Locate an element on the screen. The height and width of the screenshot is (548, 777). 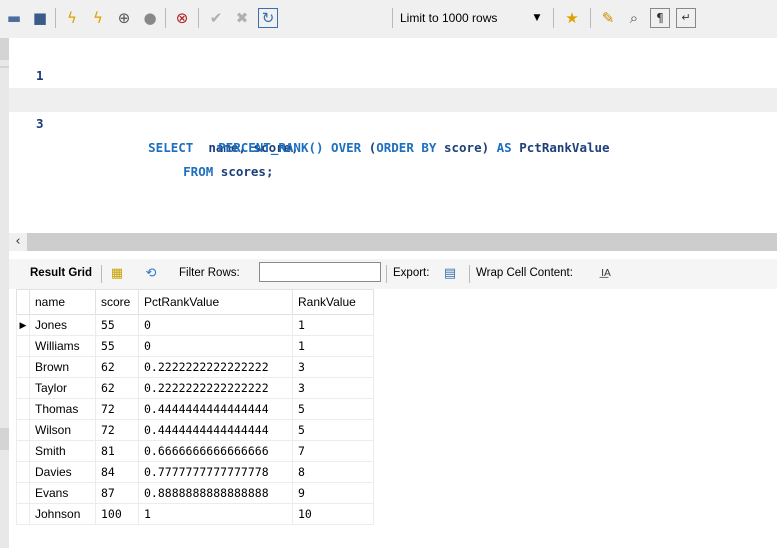
cell-pctrankvalue: 0.7777777777777778 is located at coordinates (215, 472).